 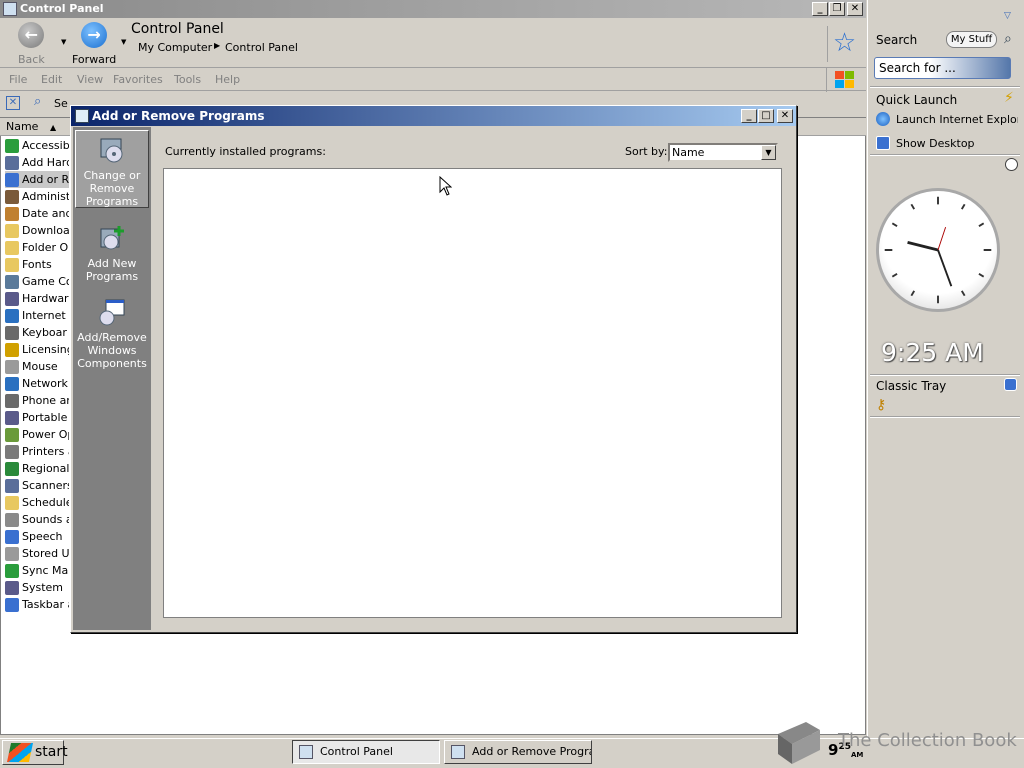 I want to click on list-item: Fonts, so click(x=37, y=264).